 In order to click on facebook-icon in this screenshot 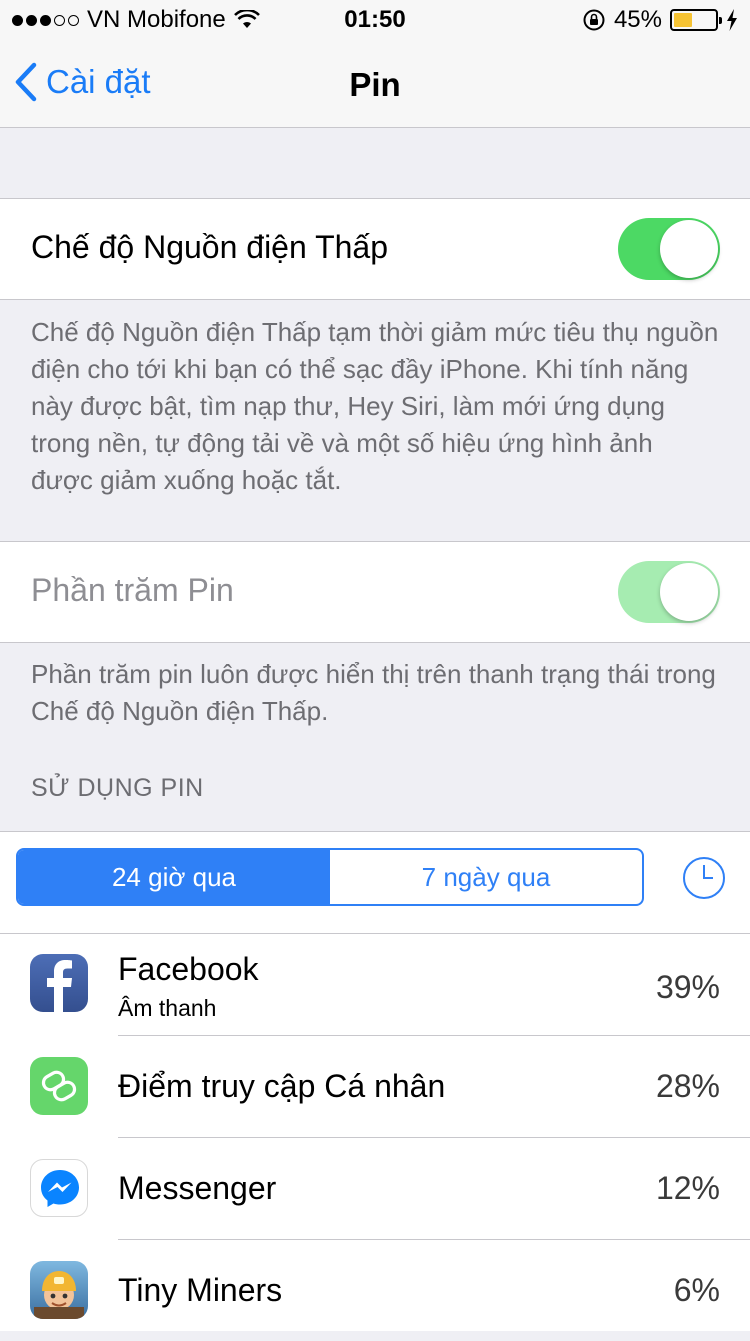, I will do `click(59, 983)`.